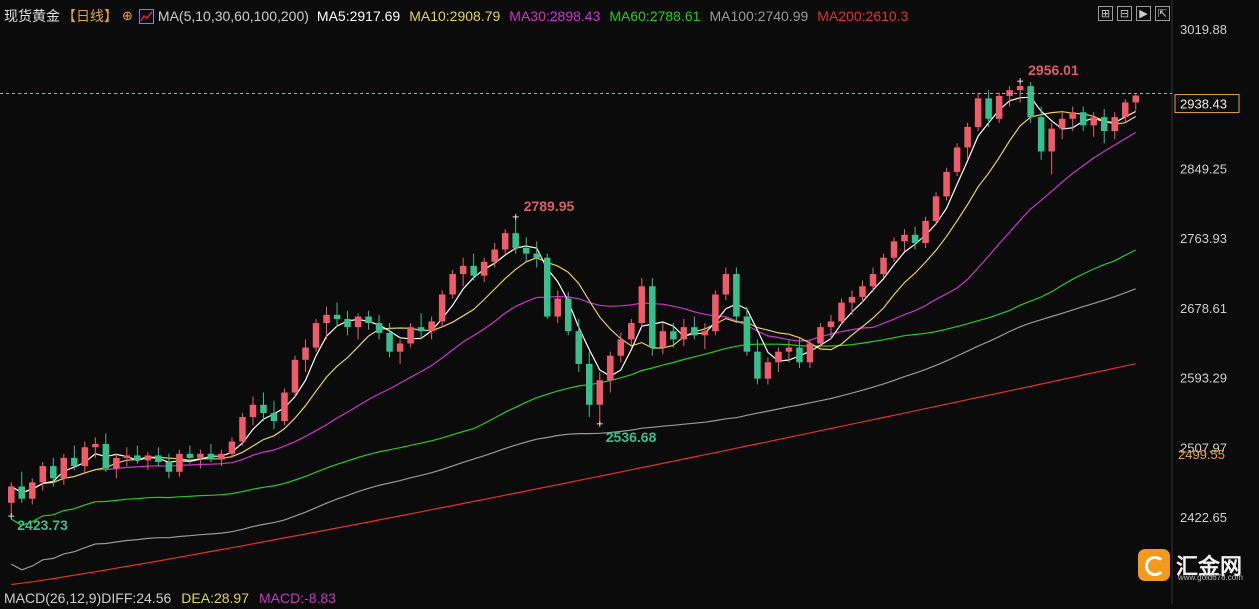  What do you see at coordinates (1203, 29) in the screenshot?
I see `price-tick-label: 3019.88` at bounding box center [1203, 29].